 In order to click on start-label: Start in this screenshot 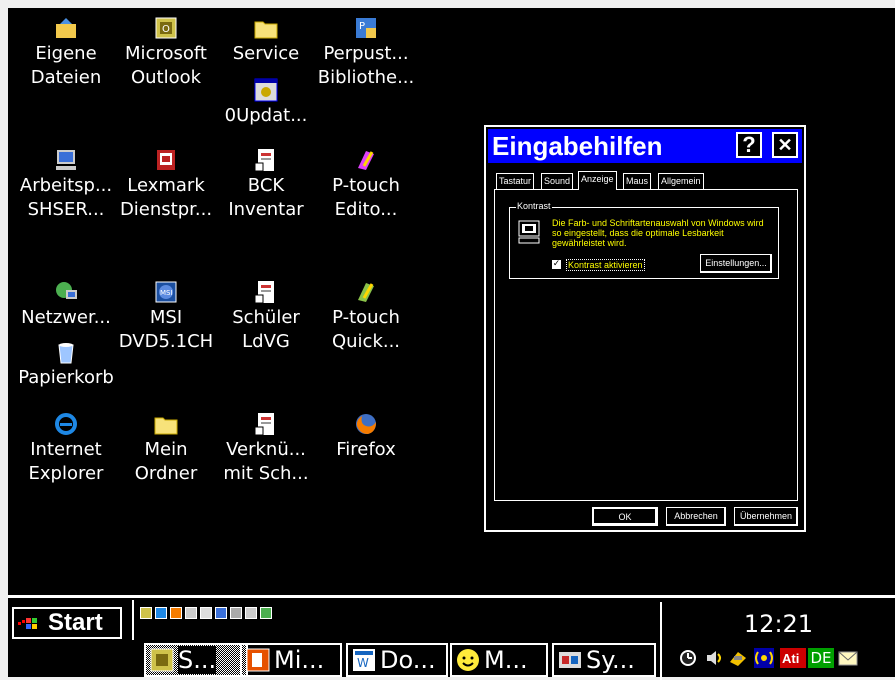, I will do `click(75, 622)`.